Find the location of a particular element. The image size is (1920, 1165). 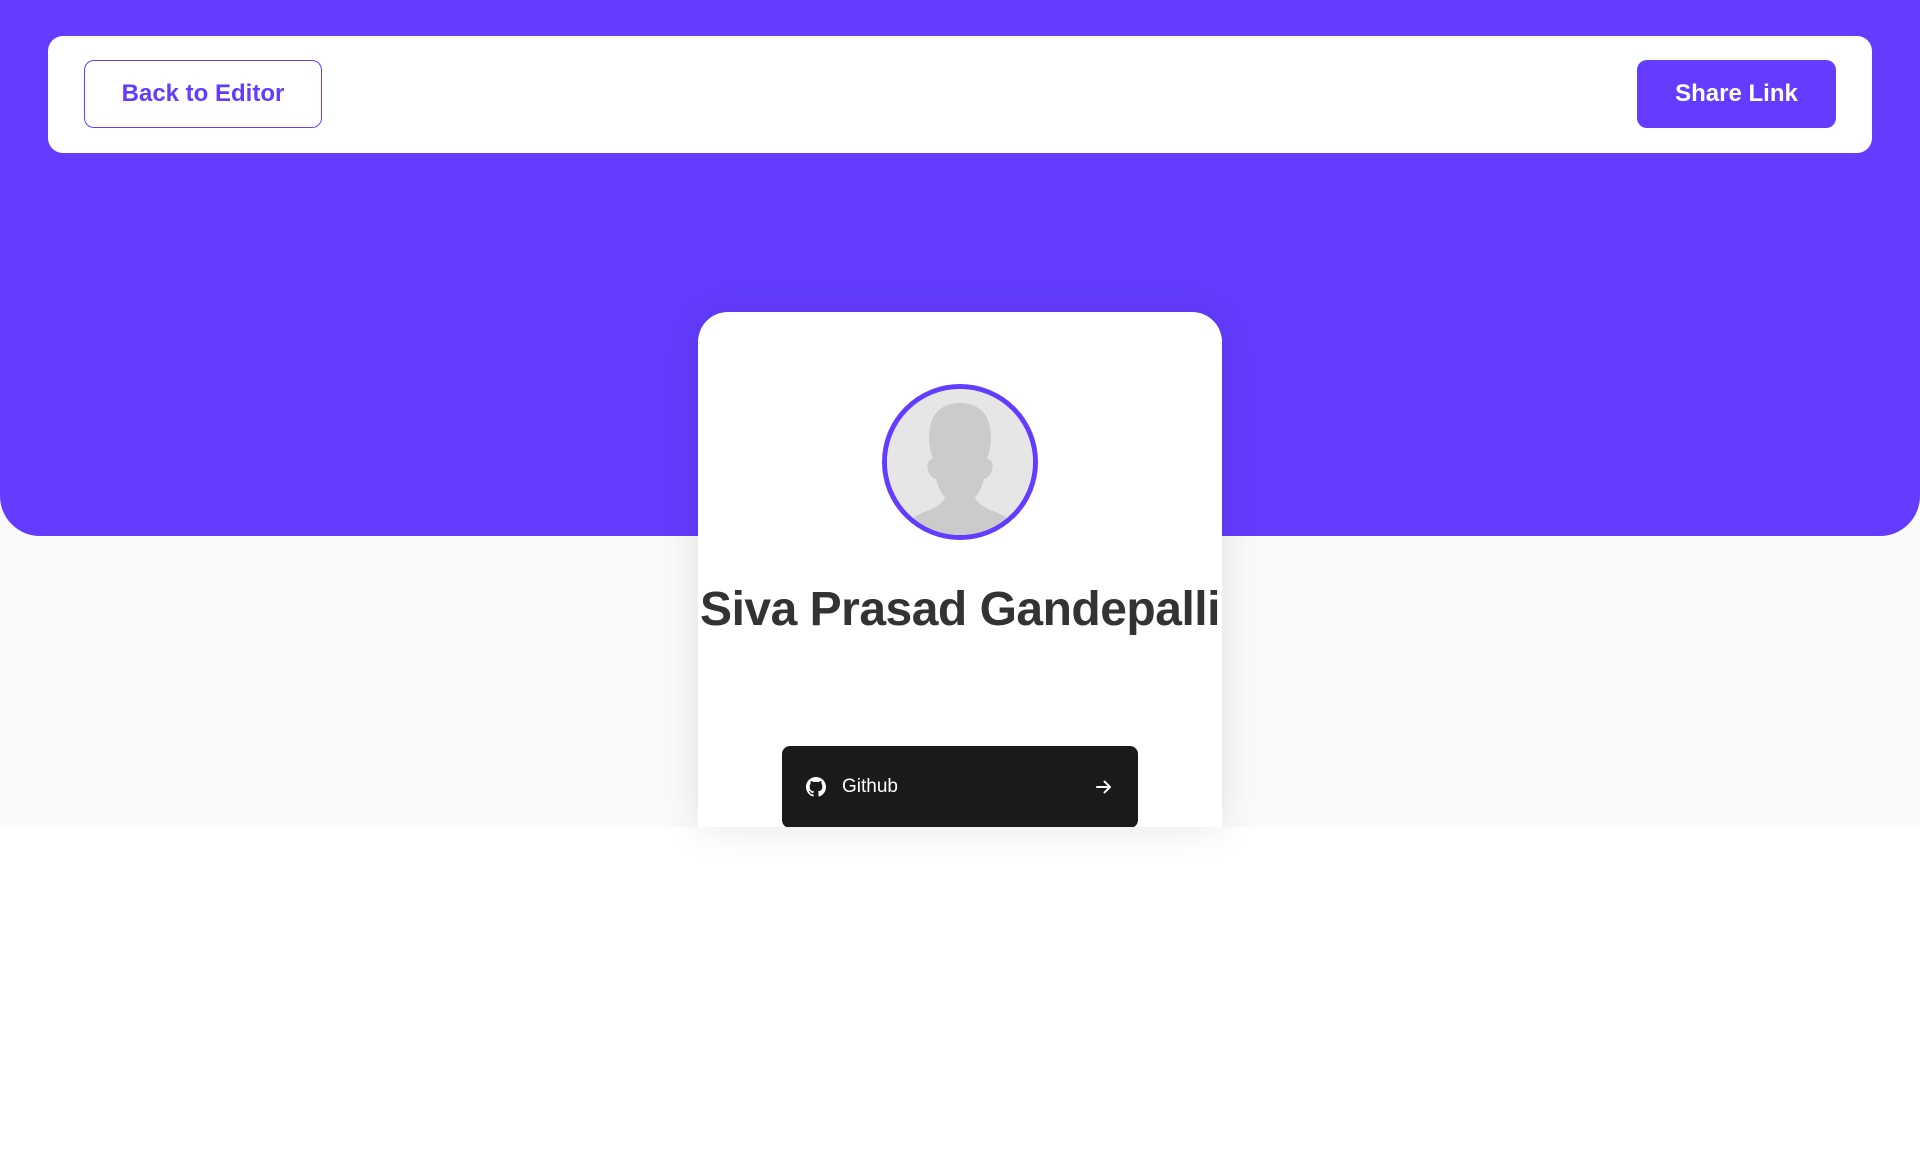

profile-name: Siva Prasad Gandepalli is located at coordinates (960, 609).